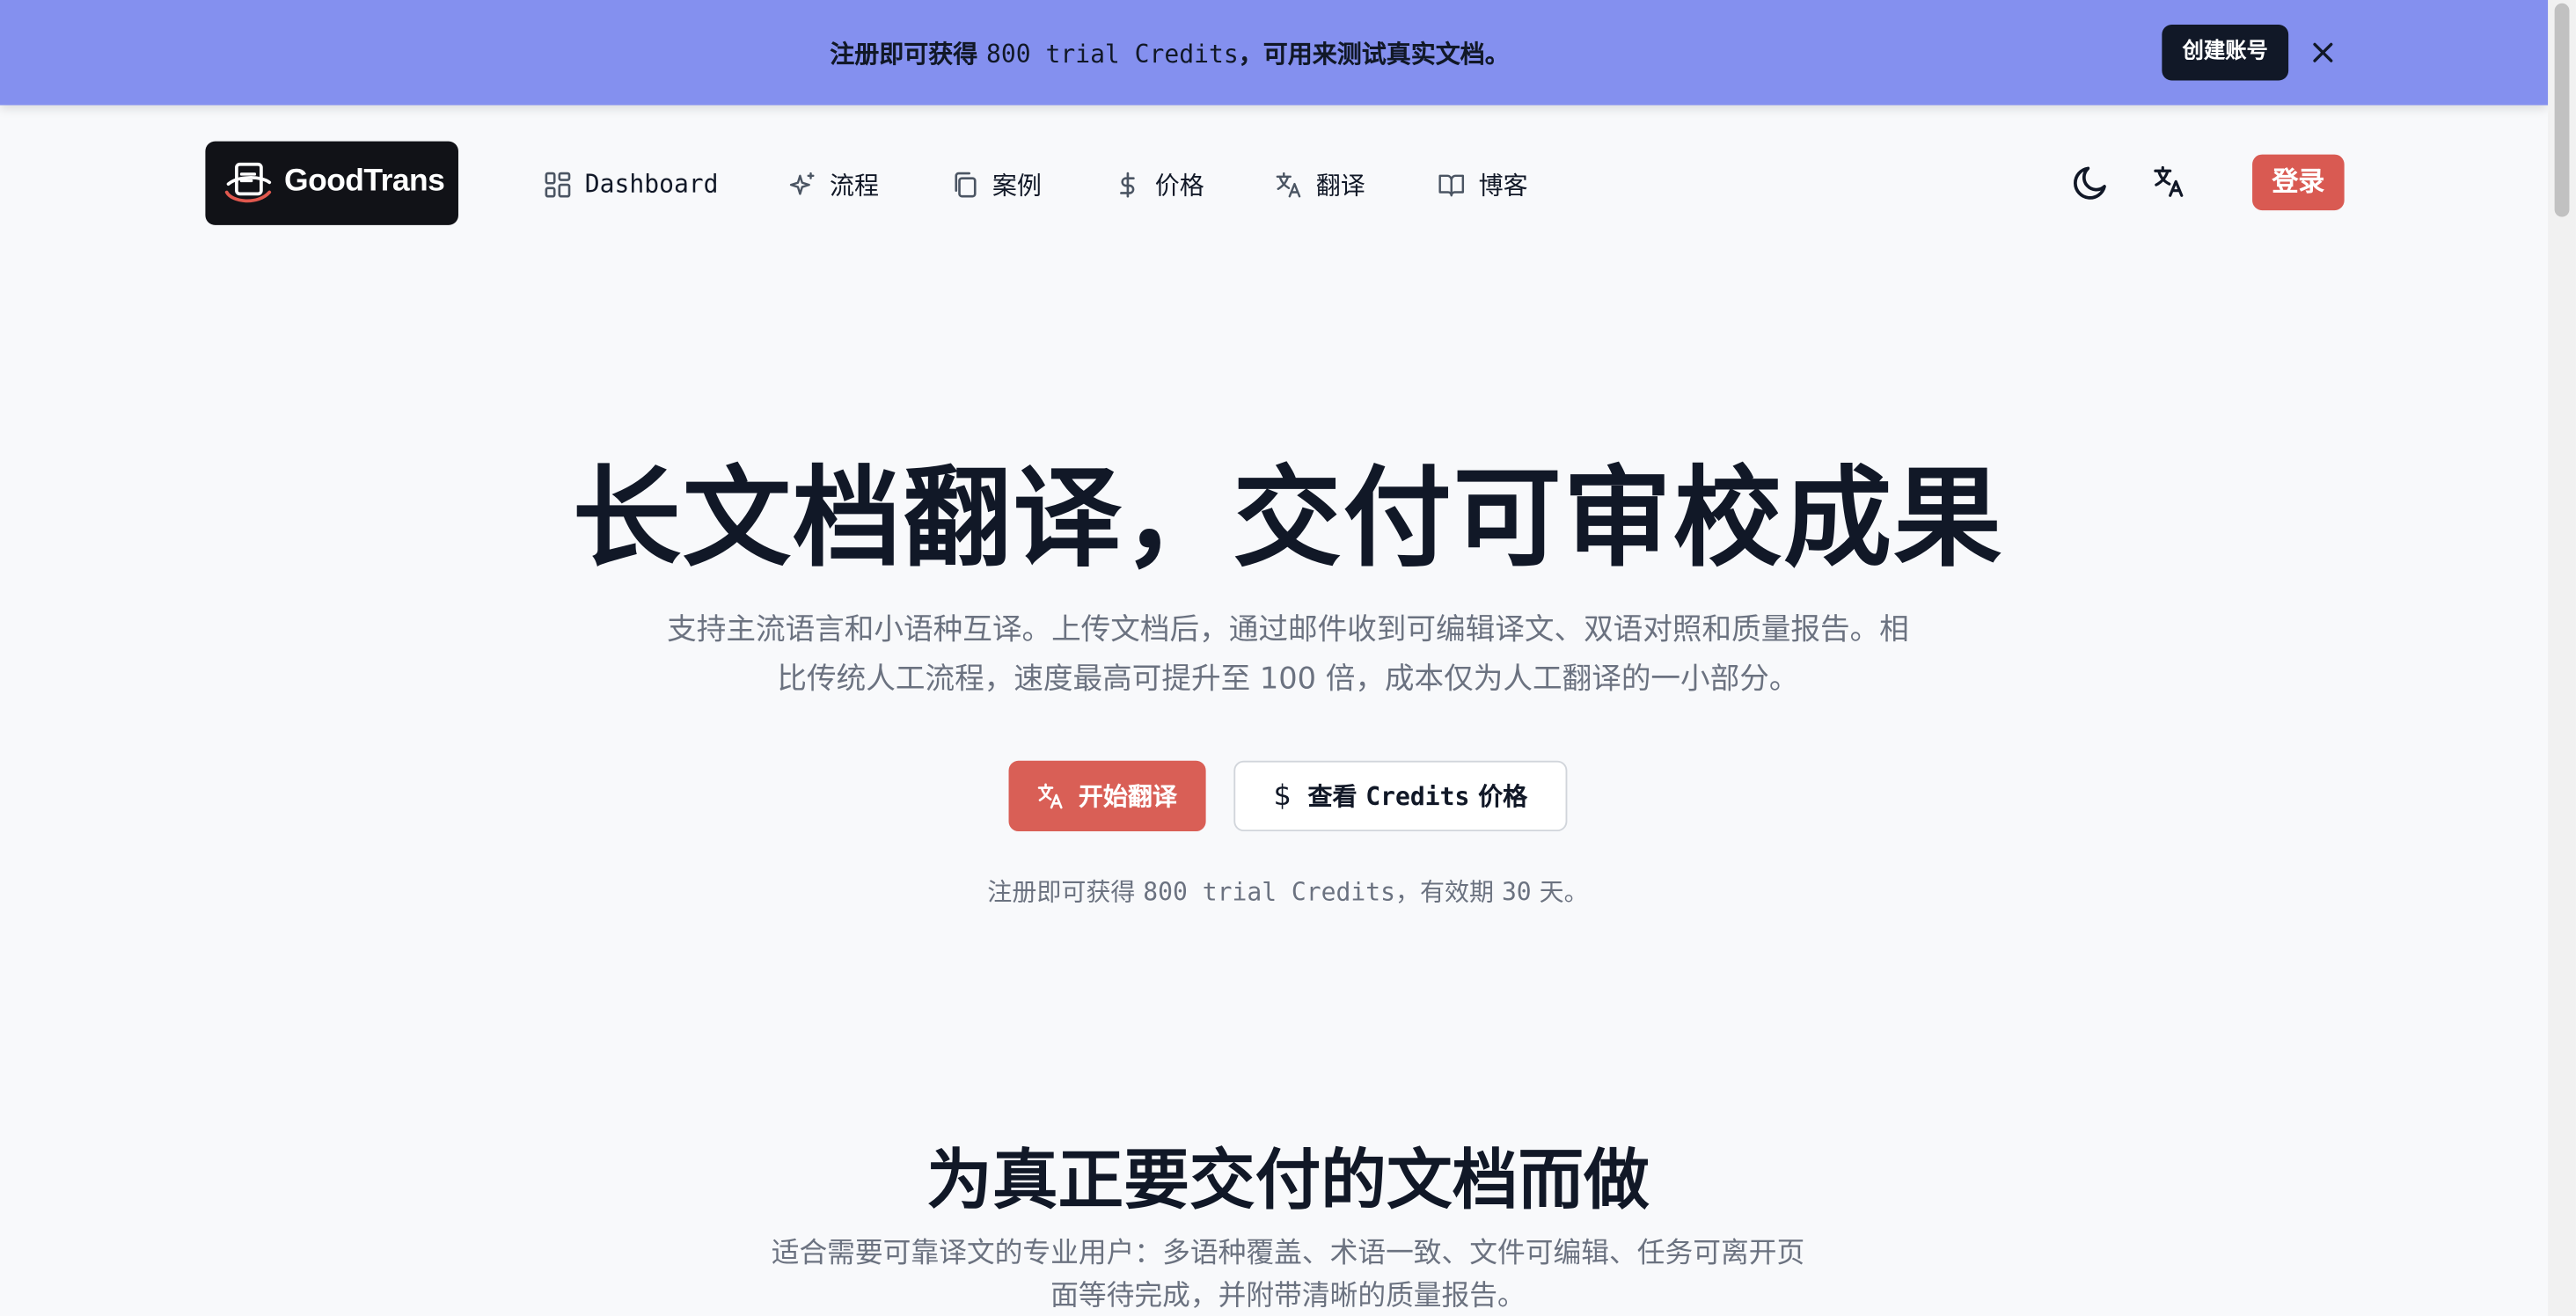 The image size is (2576, 1316). I want to click on note-text-mid: ，有效期, so click(1448, 892).